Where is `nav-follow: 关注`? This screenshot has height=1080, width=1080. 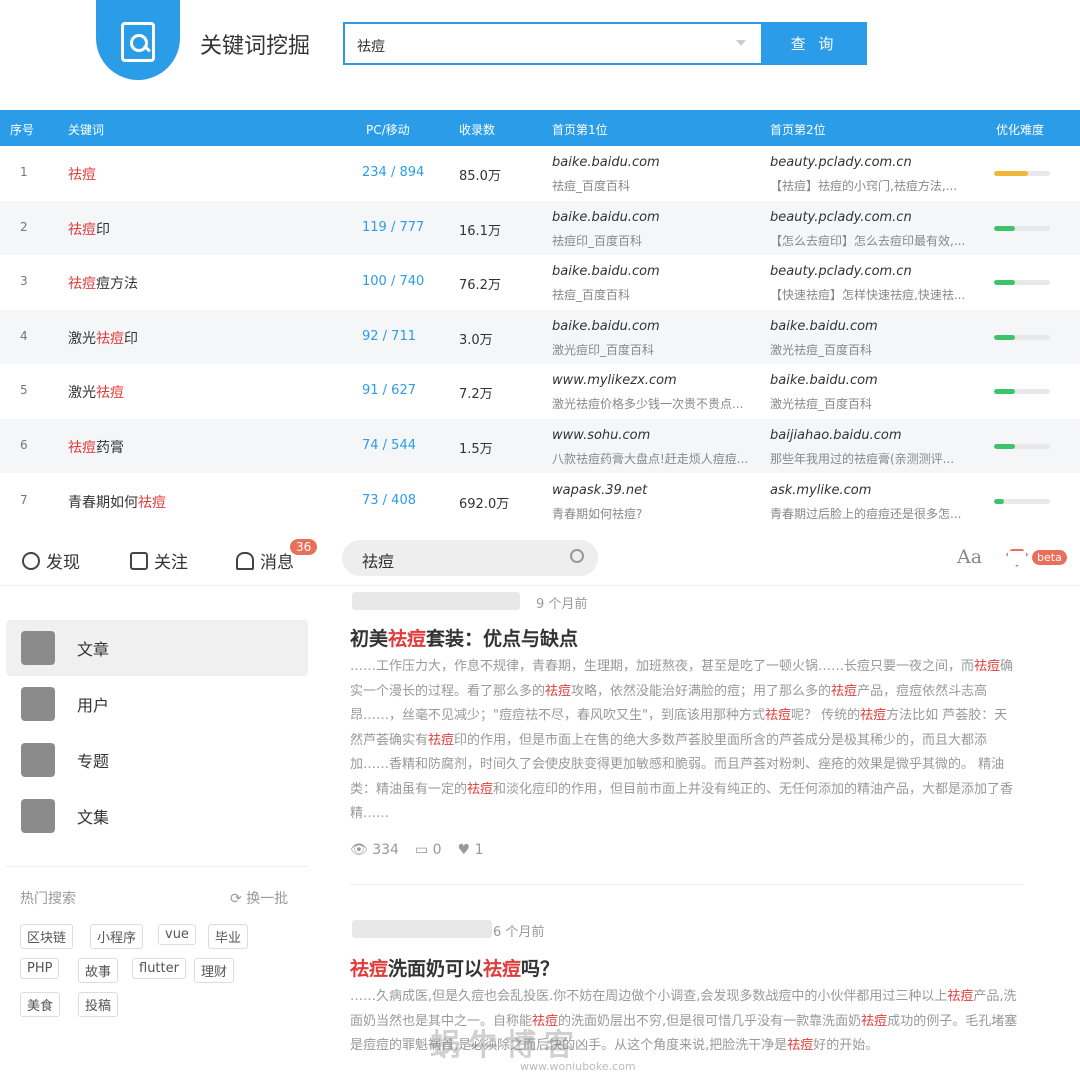
nav-follow: 关注 is located at coordinates (159, 560).